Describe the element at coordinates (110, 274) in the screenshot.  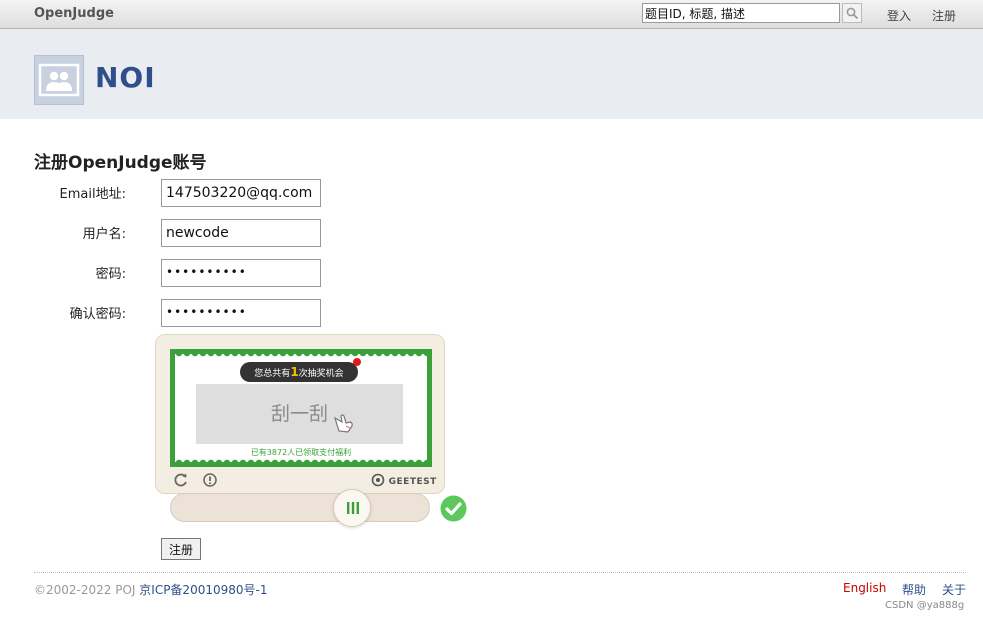
I see `password-label: 密码:` at that location.